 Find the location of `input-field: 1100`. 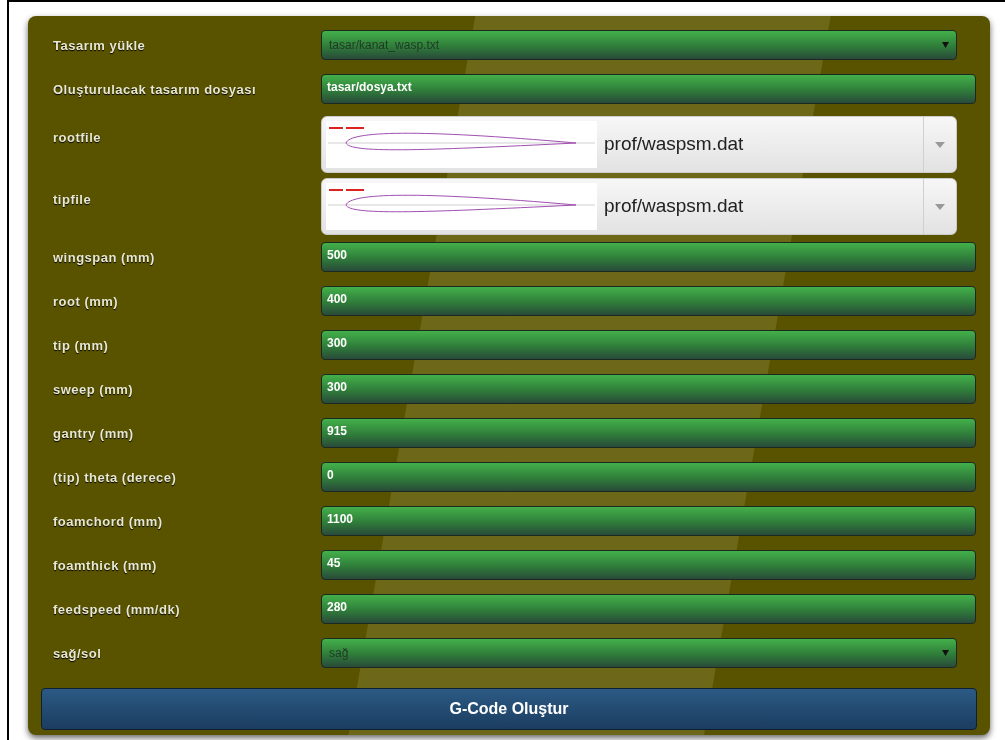

input-field: 1100 is located at coordinates (648, 521).